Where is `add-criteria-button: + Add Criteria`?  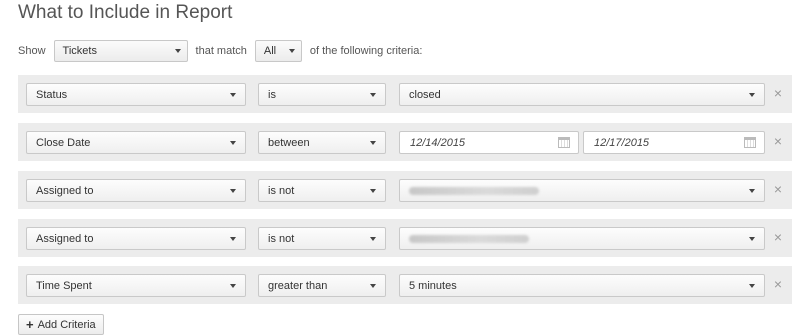
add-criteria-button: + Add Criteria is located at coordinates (61, 324).